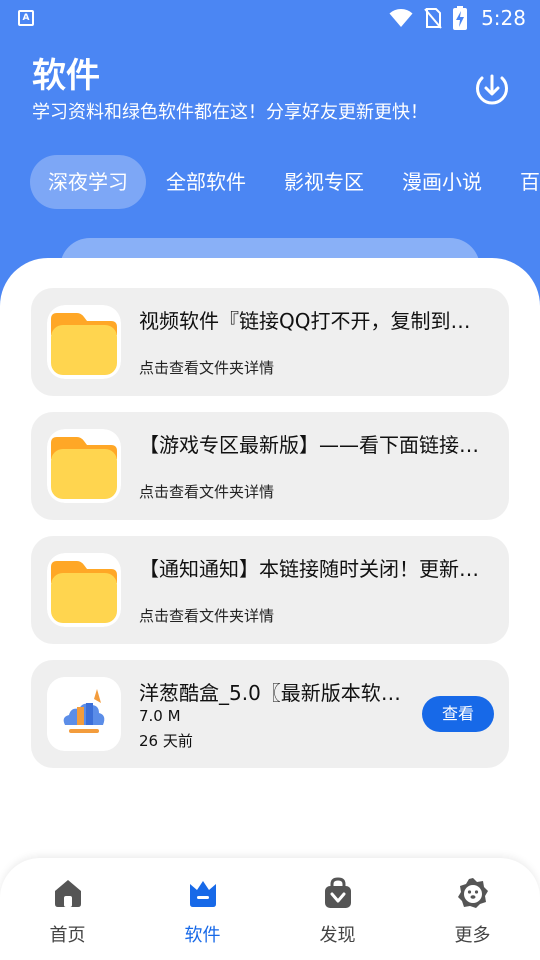  I want to click on download-circle-icon, so click(492, 89).